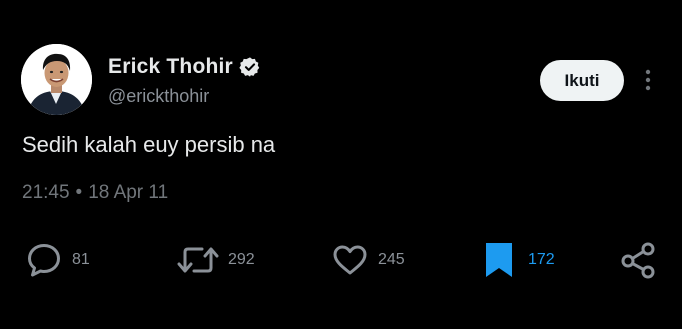 The image size is (682, 329). I want to click on share-icon, so click(638, 260).